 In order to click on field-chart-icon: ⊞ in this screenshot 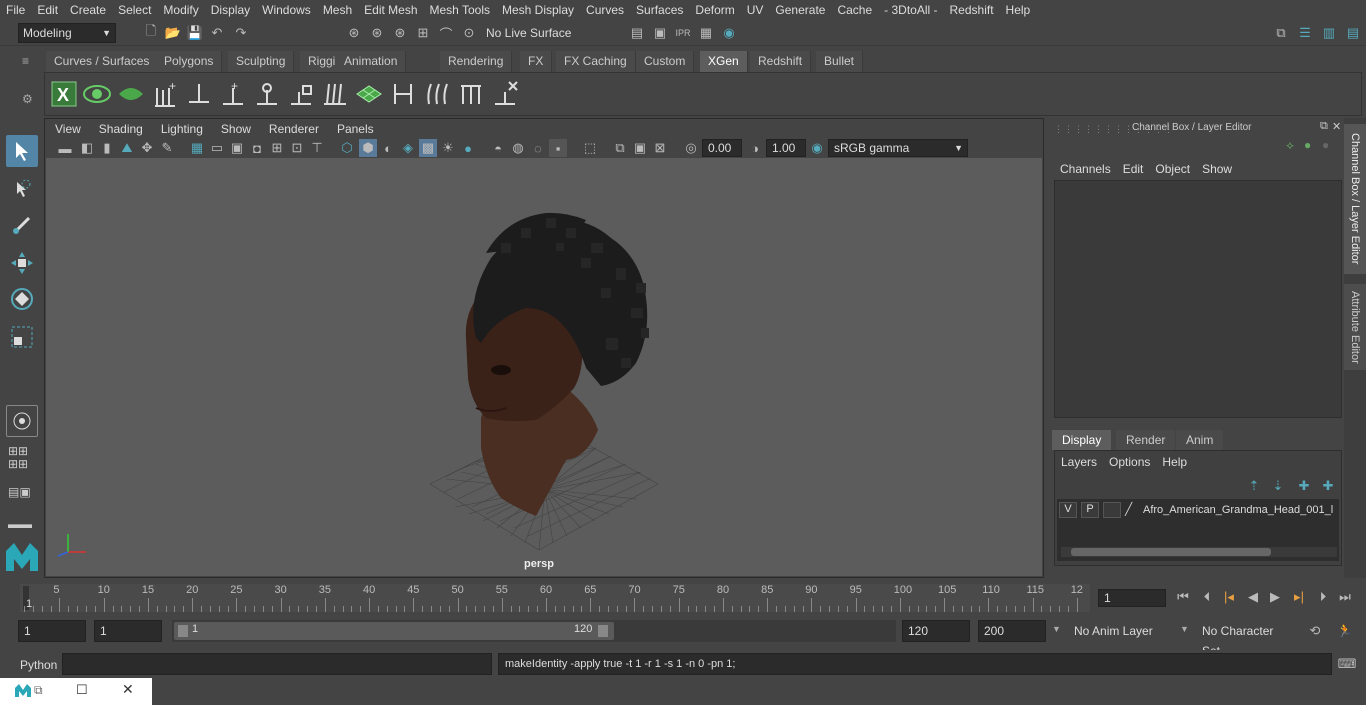, I will do `click(277, 148)`.